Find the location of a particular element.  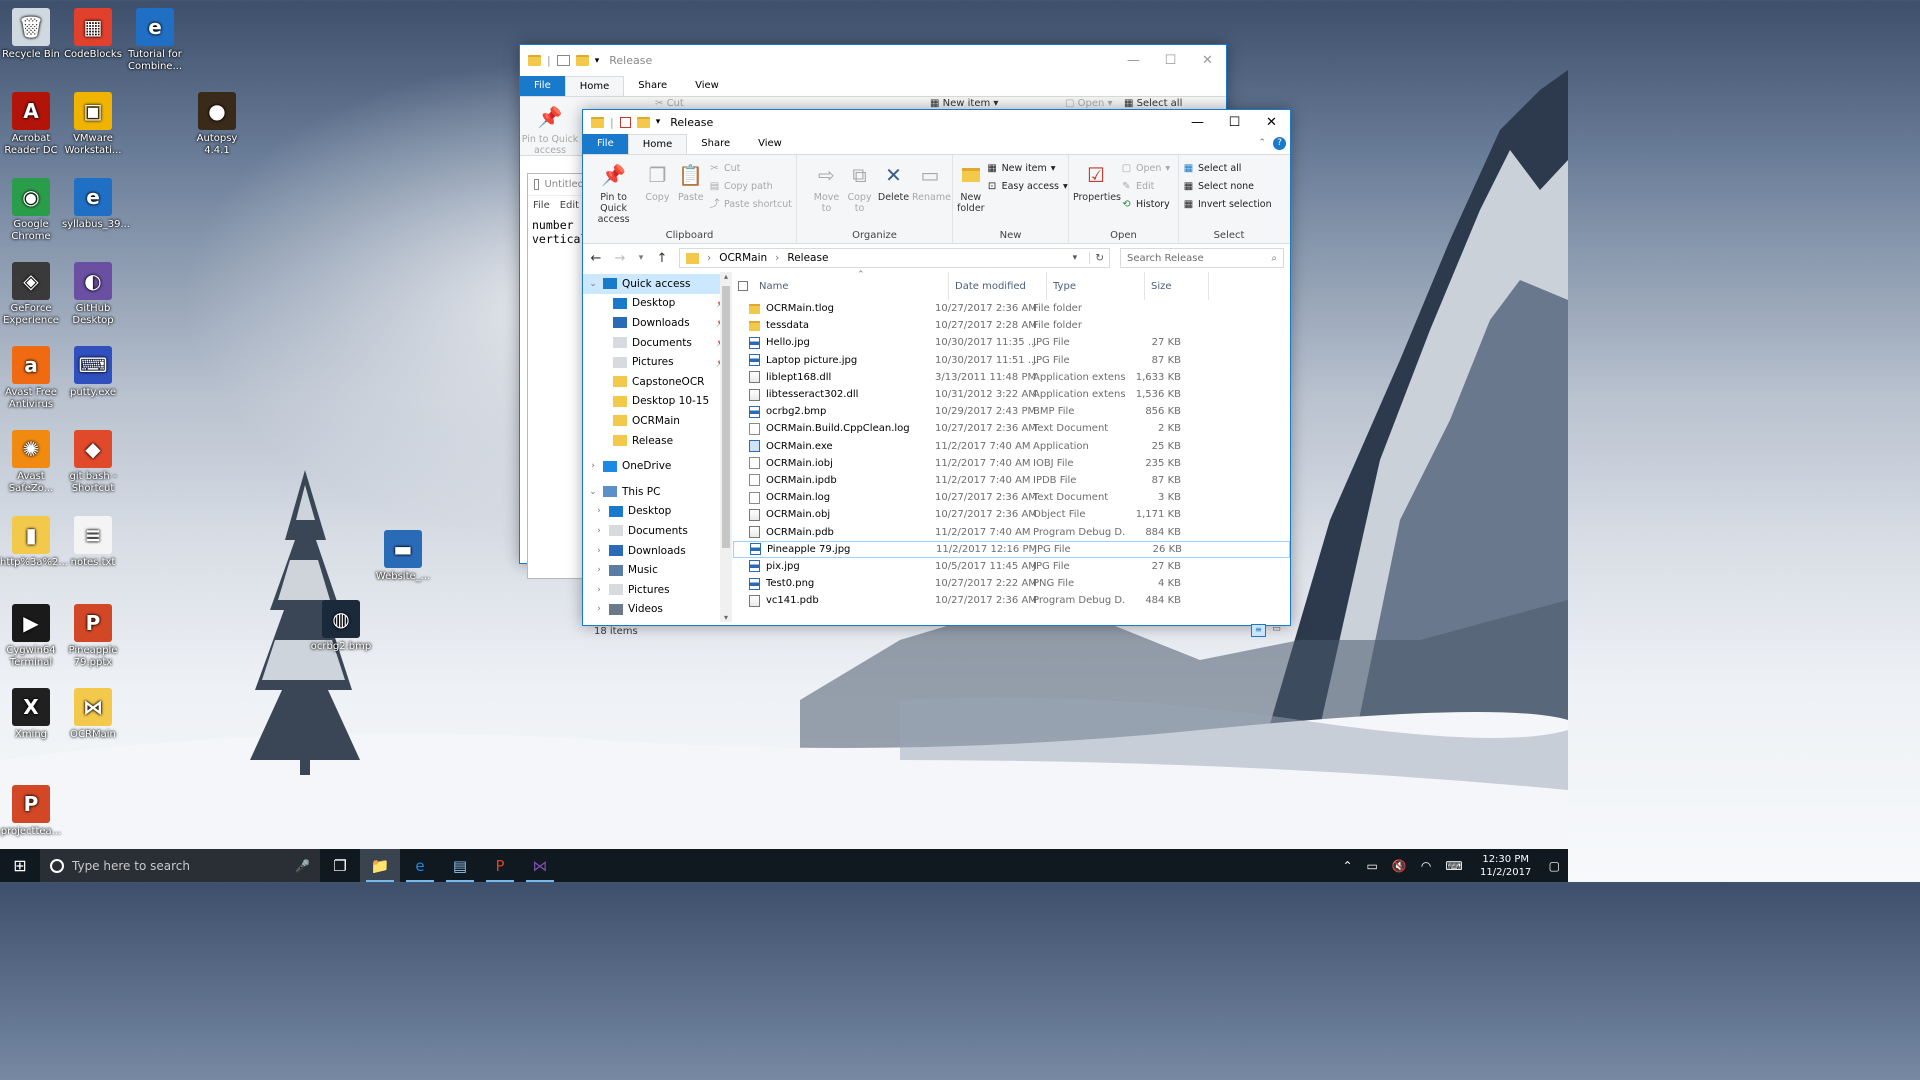

nav-scrollbar: ▴ ▾ is located at coordinates (726, 447).